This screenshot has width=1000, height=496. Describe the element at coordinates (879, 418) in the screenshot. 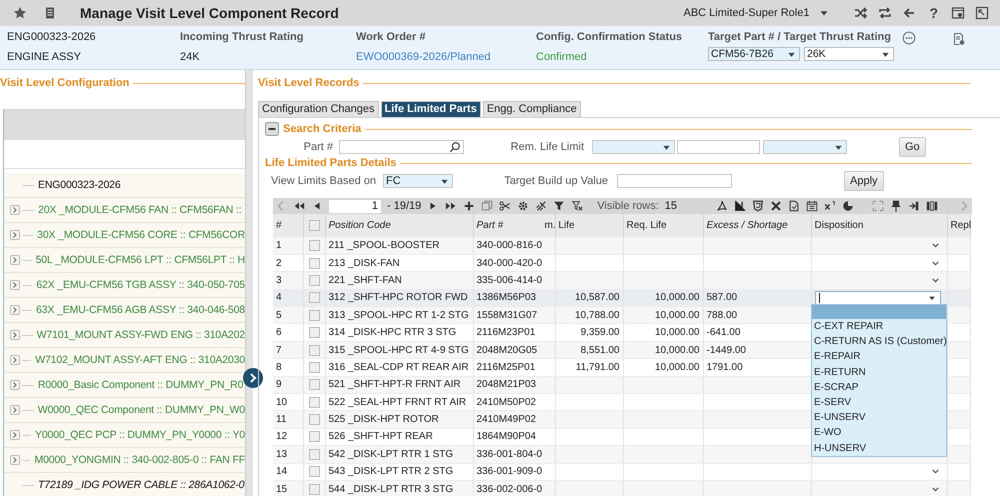

I see `dropdown-option: E-UNSERV` at that location.